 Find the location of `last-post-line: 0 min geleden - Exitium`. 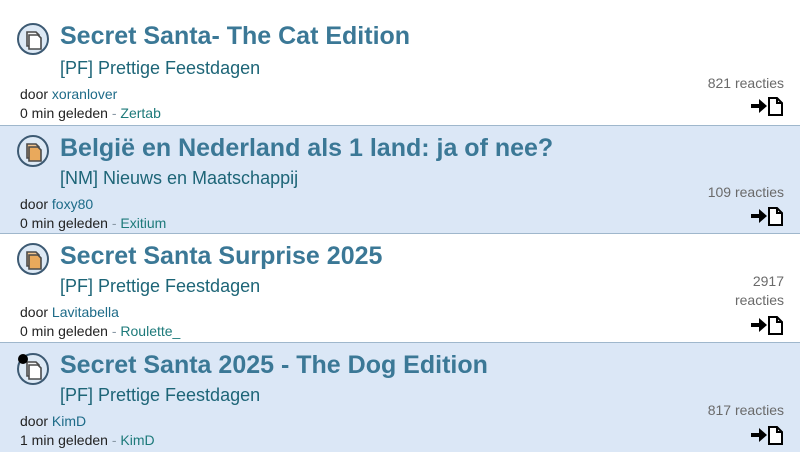

last-post-line: 0 min geleden - Exitium is located at coordinates (93, 223).